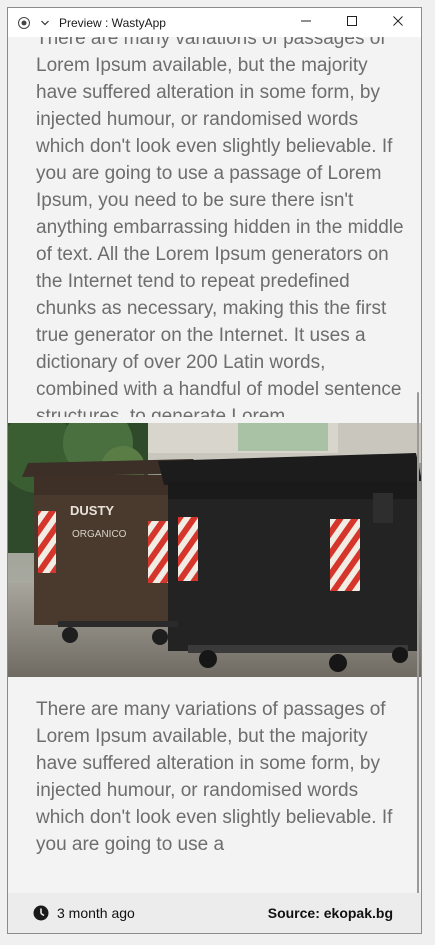 This screenshot has width=435, height=945. I want to click on article-source: Source: ekopak.bg, so click(330, 913).